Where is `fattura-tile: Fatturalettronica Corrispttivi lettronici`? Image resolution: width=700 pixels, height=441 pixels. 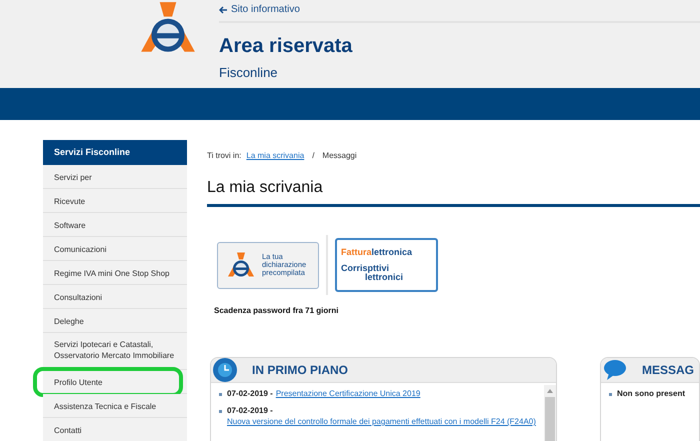 fattura-tile: Fatturalettronica Corrispttivi lettronici is located at coordinates (386, 265).